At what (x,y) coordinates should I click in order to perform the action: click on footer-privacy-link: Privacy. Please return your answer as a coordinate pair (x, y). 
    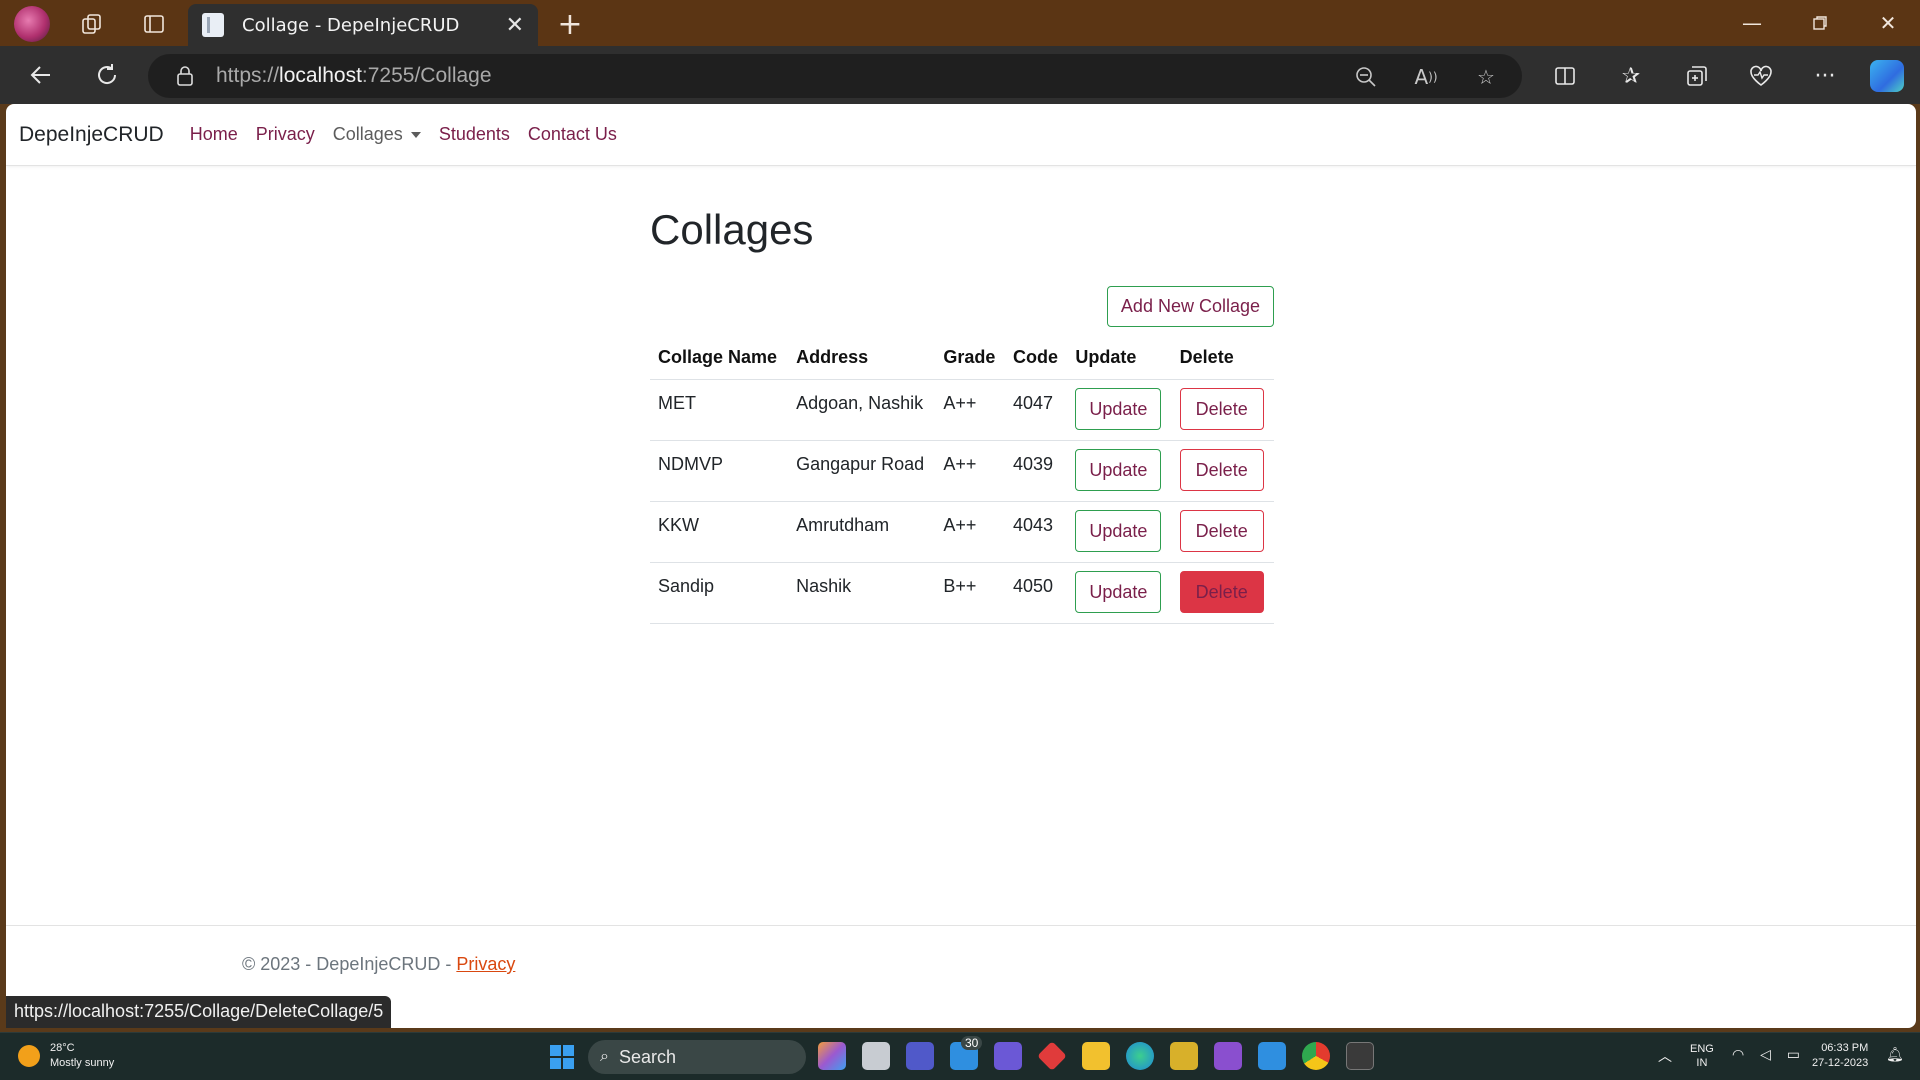
    Looking at the image, I should click on (485, 964).